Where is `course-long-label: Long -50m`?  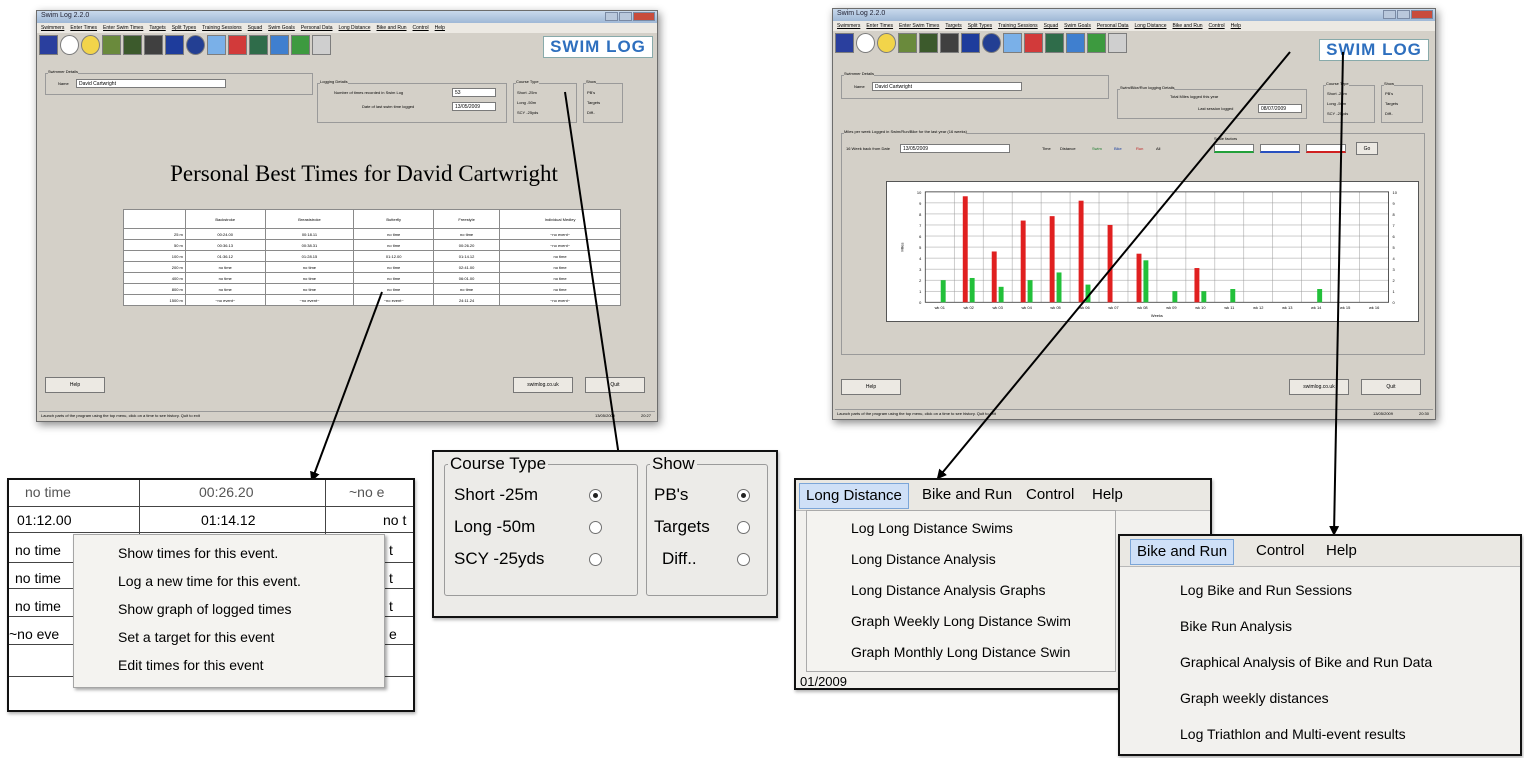 course-long-label: Long -50m is located at coordinates (494, 527).